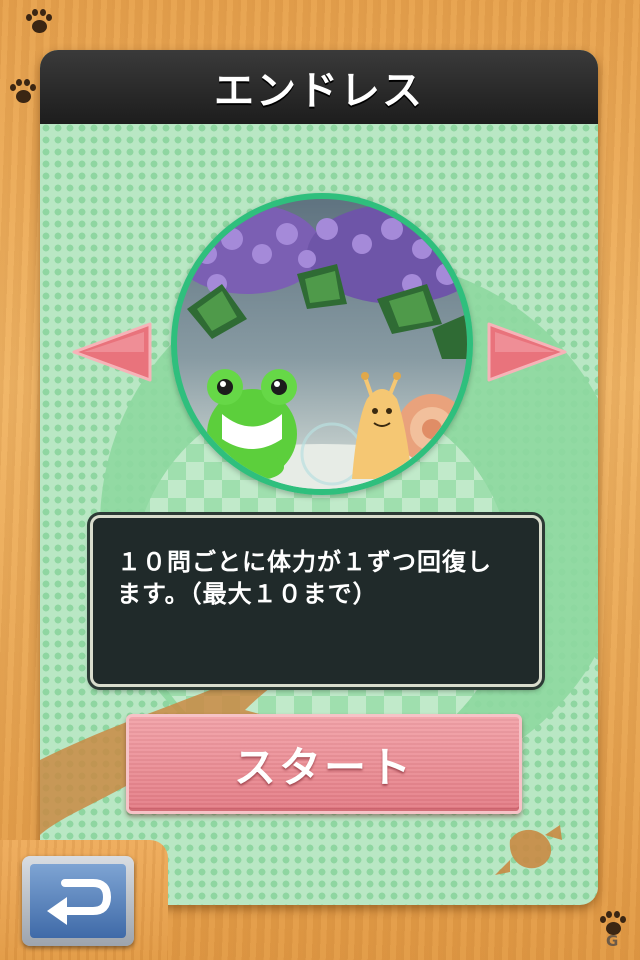 This screenshot has width=640, height=960. I want to click on arrow-left-icon, so click(112, 352).